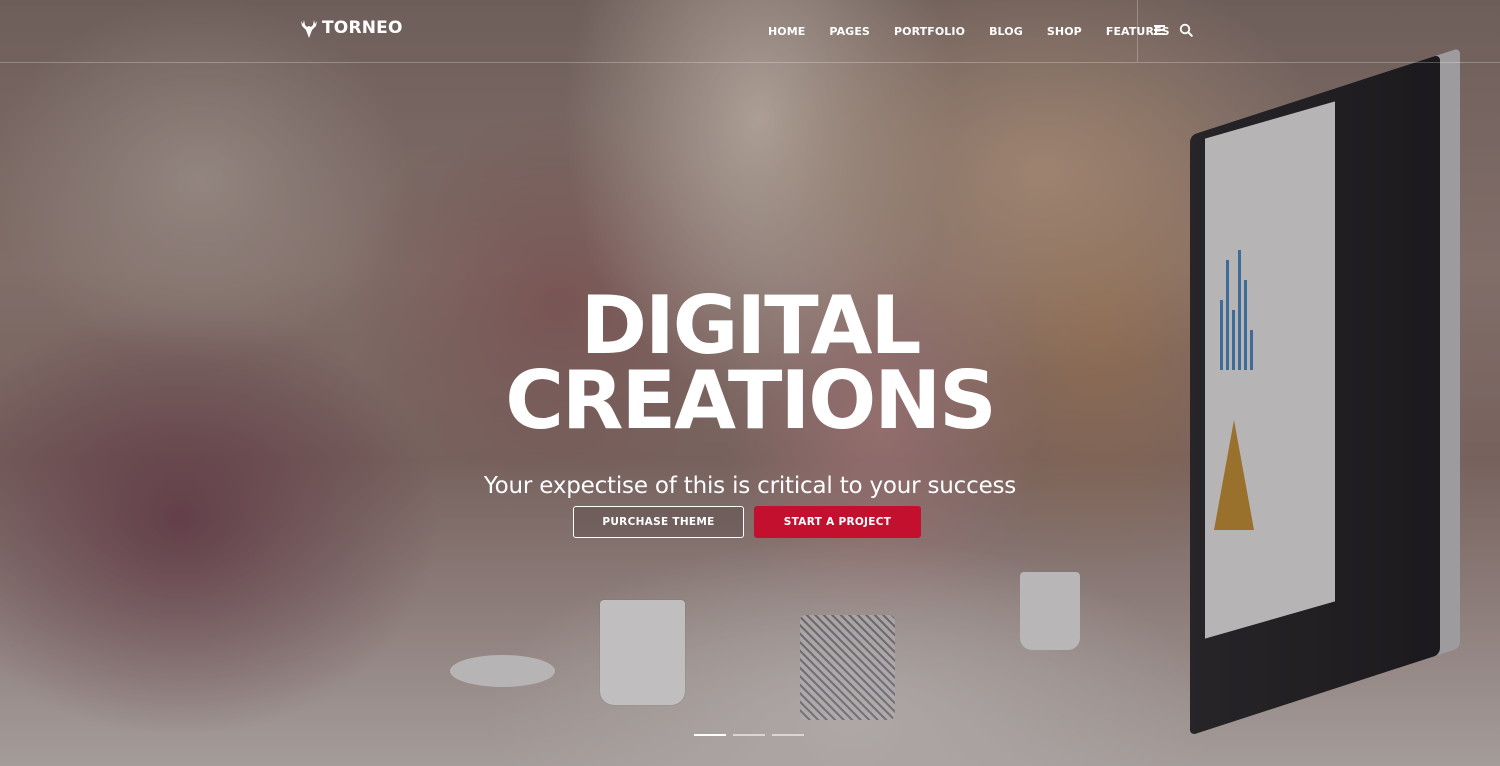 This screenshot has width=1500, height=766. I want to click on start-project-button: START A PROJECT, so click(837, 522).